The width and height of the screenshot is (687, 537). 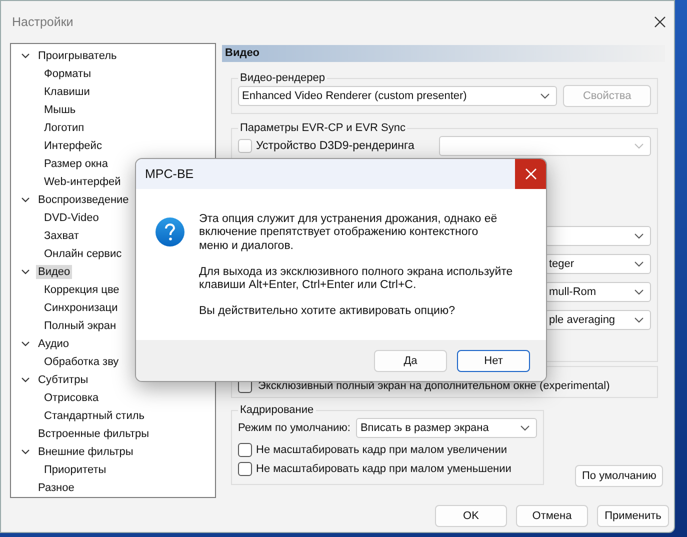 What do you see at coordinates (410, 361) in the screenshot?
I see `dialog-button: Да` at bounding box center [410, 361].